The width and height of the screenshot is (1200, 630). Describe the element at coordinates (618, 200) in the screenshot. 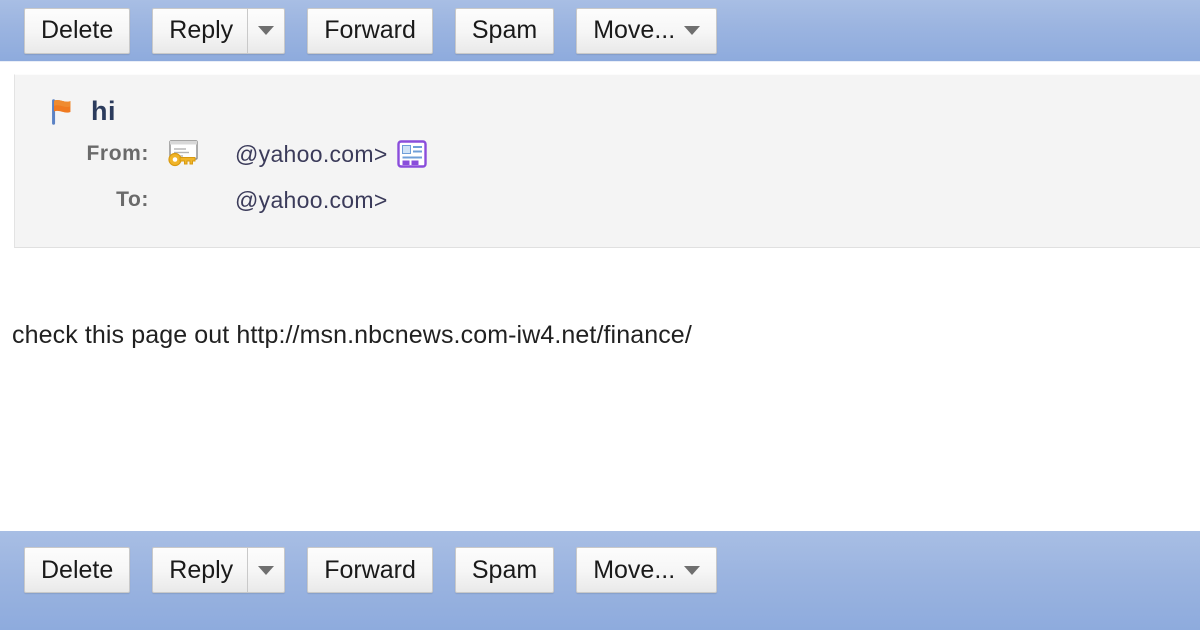

I see `to-row: To: @yahoo.com>` at that location.